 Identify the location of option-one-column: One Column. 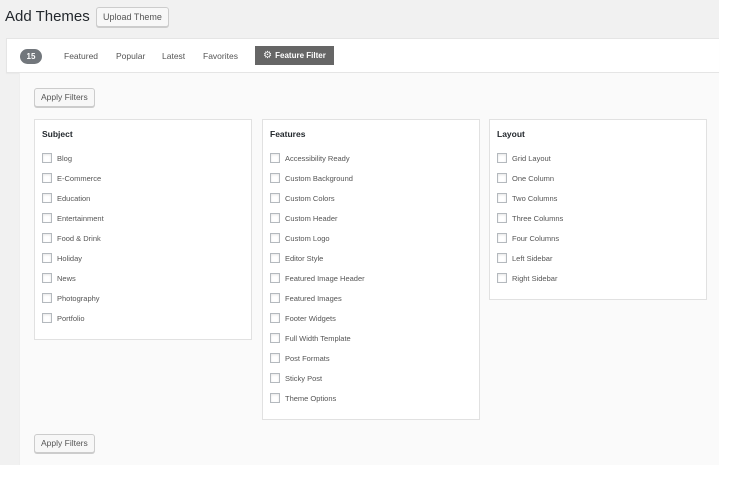
(525, 178).